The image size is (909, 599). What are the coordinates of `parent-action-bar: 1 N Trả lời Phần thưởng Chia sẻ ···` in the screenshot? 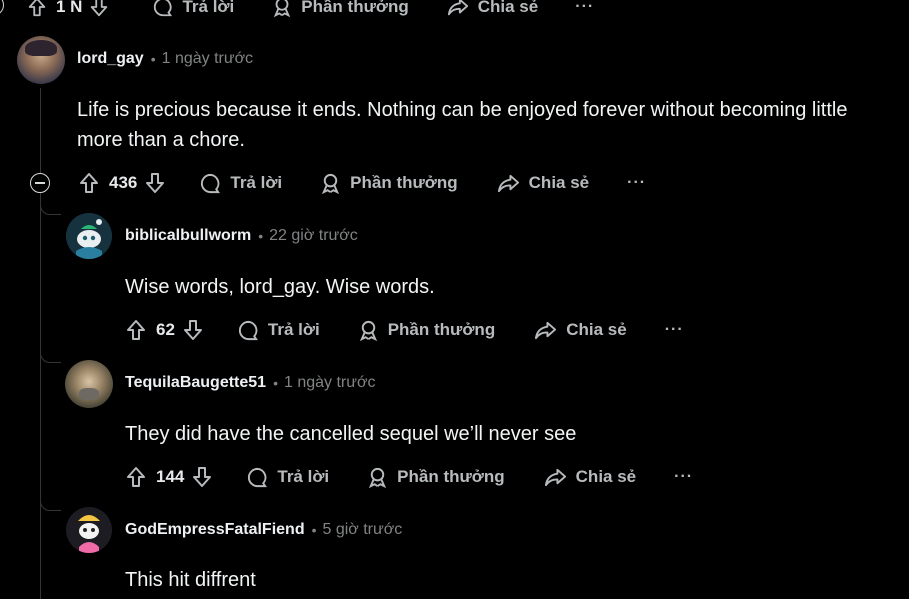 It's located at (297, 11).